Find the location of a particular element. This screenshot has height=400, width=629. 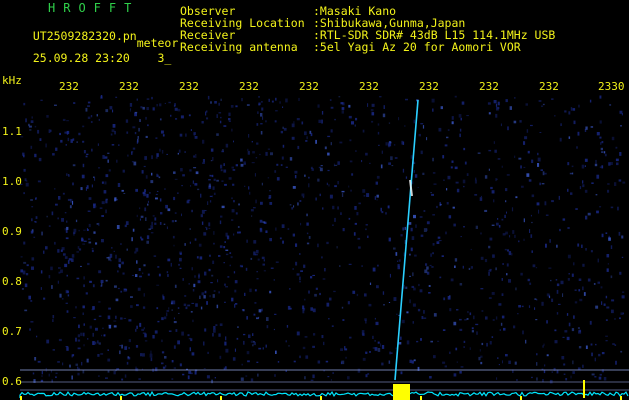

bottom-marker is located at coordinates (321, 398).